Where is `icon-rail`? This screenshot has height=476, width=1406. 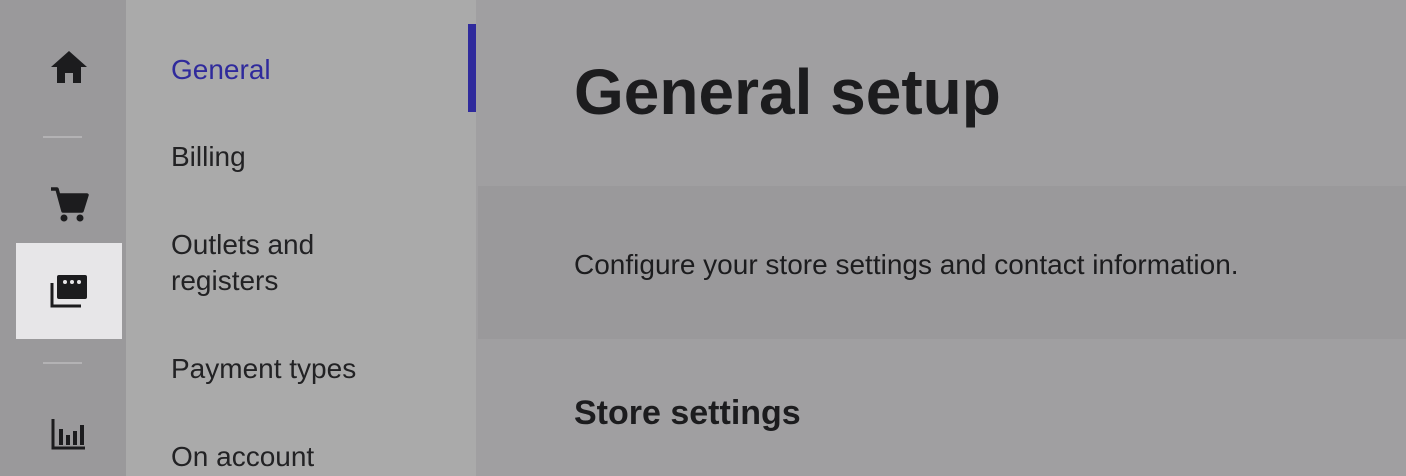
icon-rail is located at coordinates (63, 238).